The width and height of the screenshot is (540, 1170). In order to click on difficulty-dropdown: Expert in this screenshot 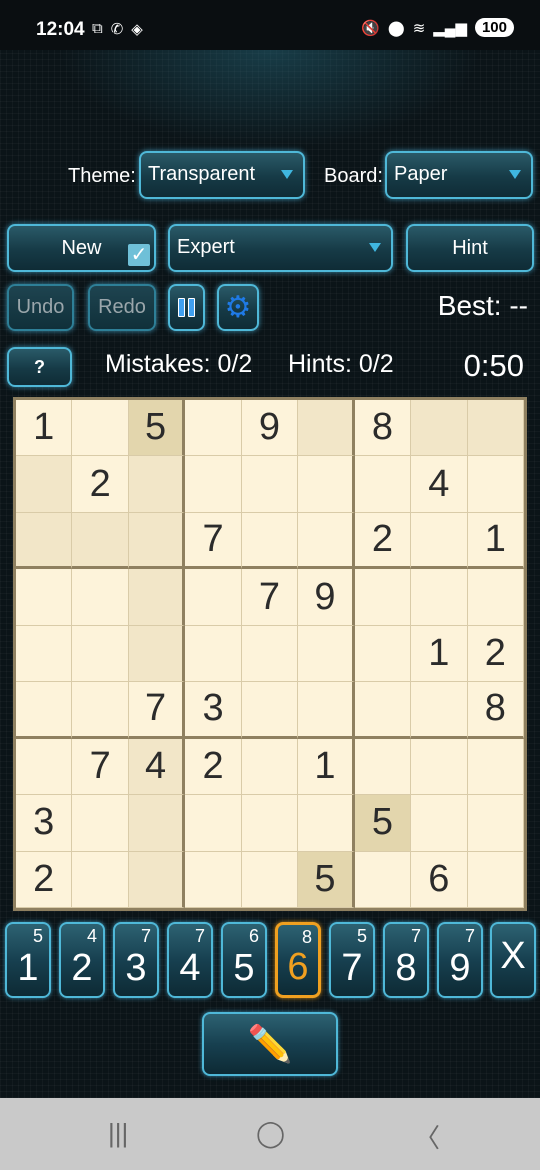, I will do `click(280, 248)`.